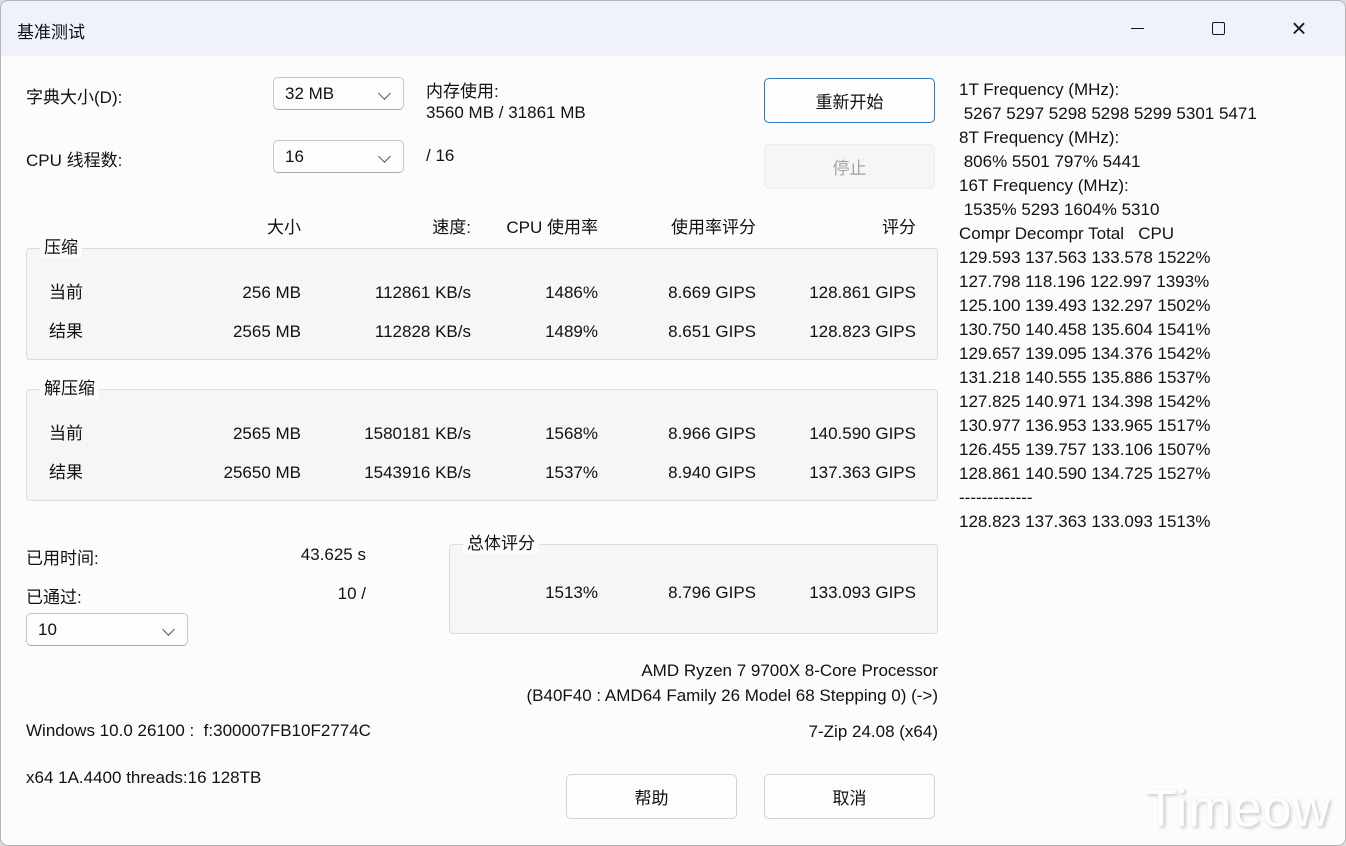  Describe the element at coordinates (262, 472) in the screenshot. I see `decompression-result-size: 25650 MB` at that location.